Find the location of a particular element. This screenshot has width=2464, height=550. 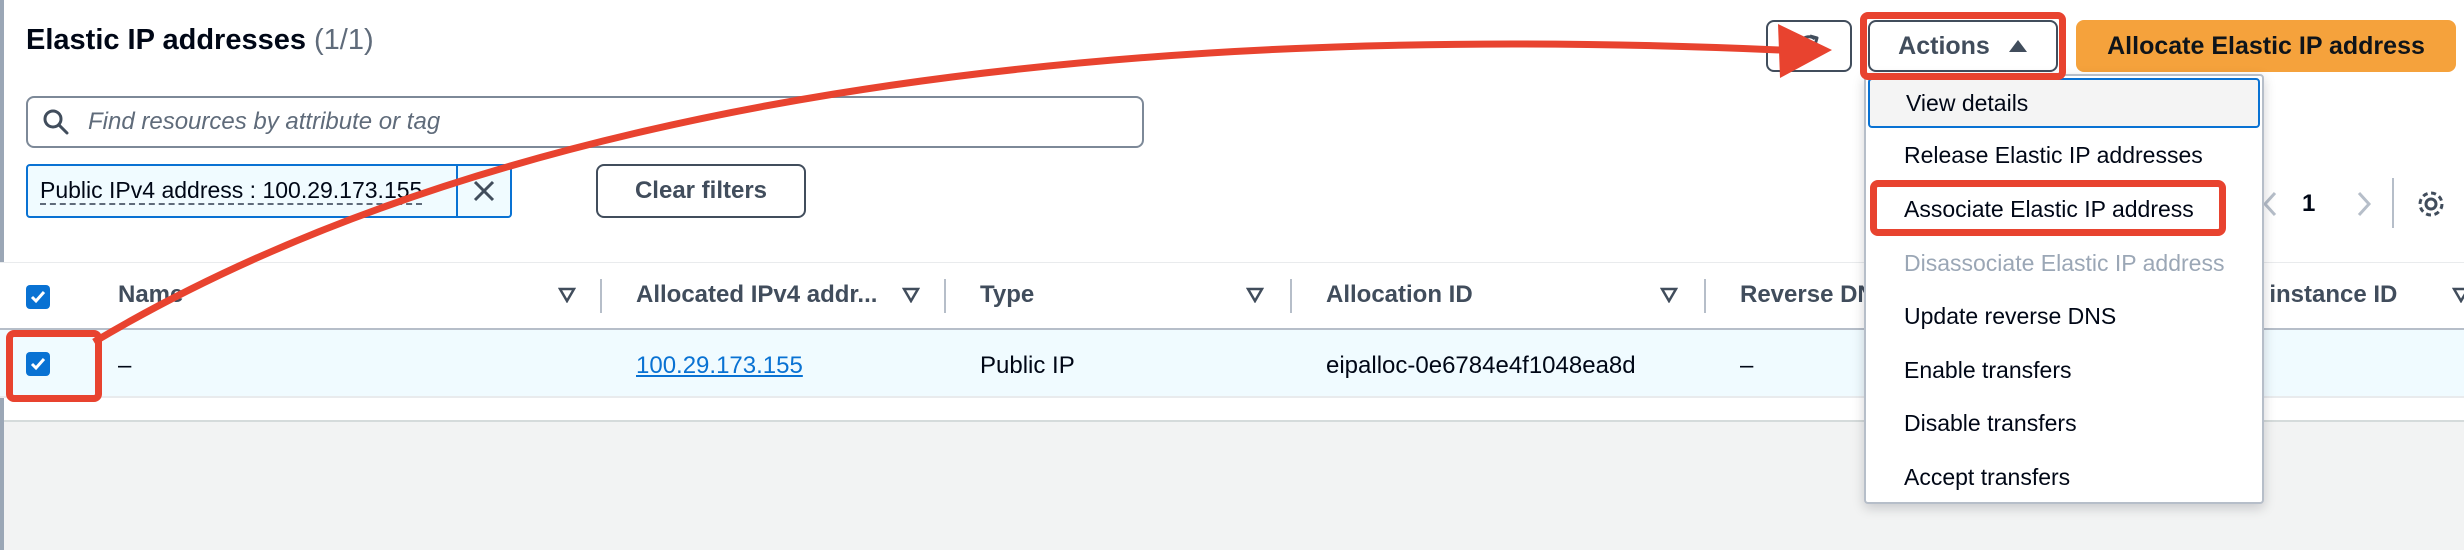

close-icon is located at coordinates (484, 191).